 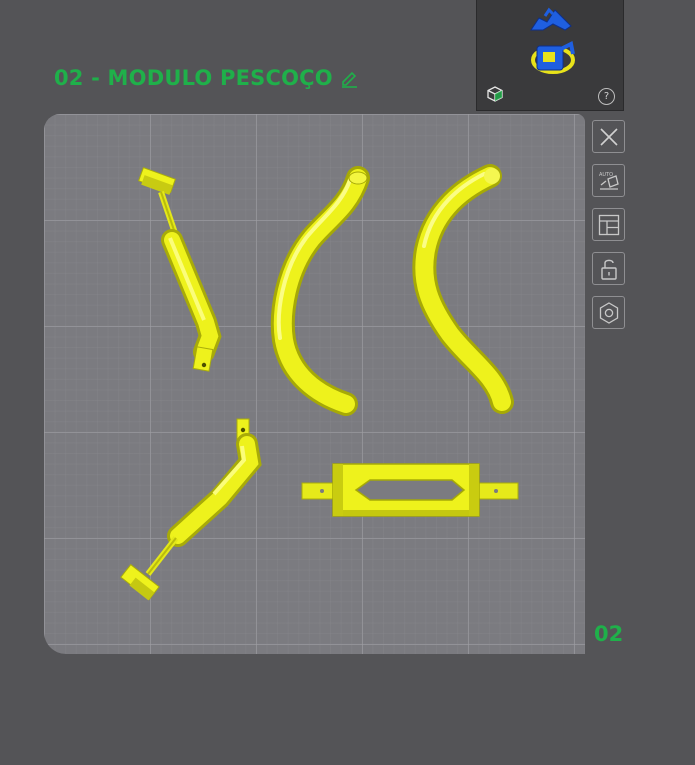 I want to click on plate-name: 02 - MODULO PESCOÇO, so click(x=193, y=78).